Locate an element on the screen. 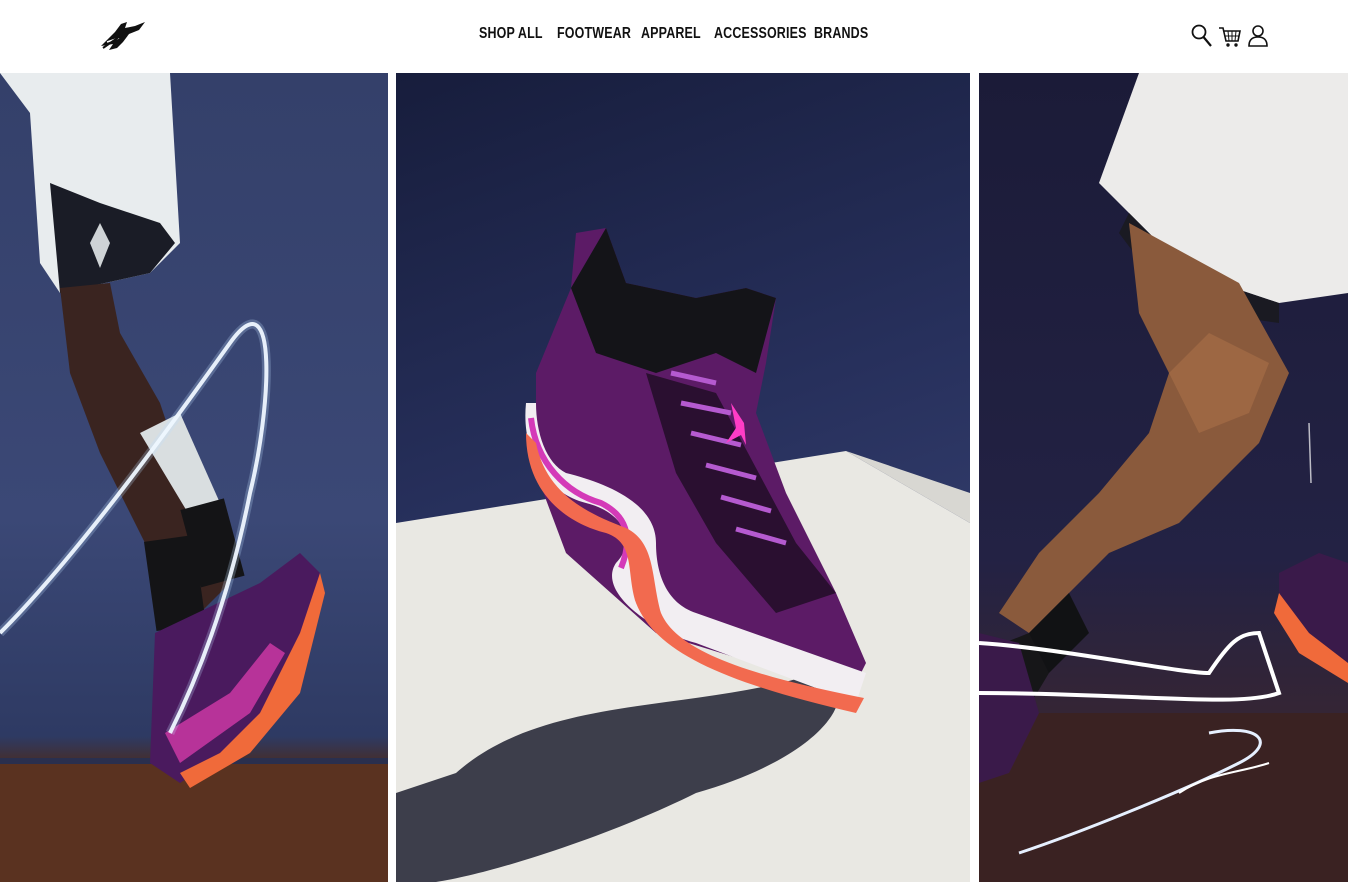 The height and width of the screenshot is (882, 1348). cart-icon is located at coordinates (1230, 36).